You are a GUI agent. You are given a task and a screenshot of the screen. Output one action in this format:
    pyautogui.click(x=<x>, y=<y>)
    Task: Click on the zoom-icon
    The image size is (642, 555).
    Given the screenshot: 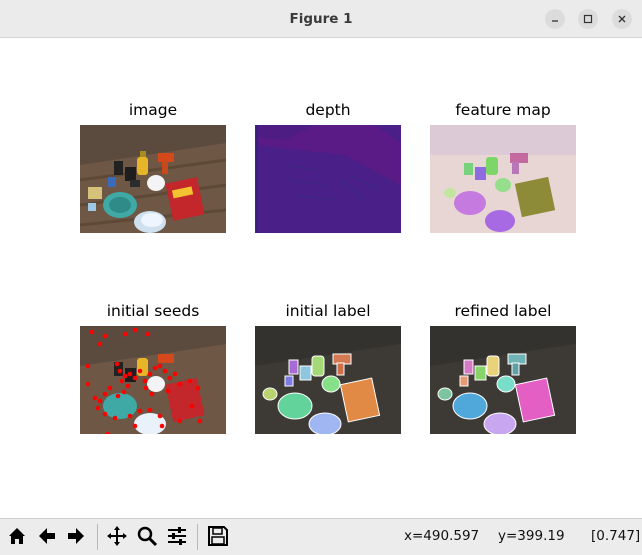 What is the action you would take?
    pyautogui.click(x=147, y=536)
    